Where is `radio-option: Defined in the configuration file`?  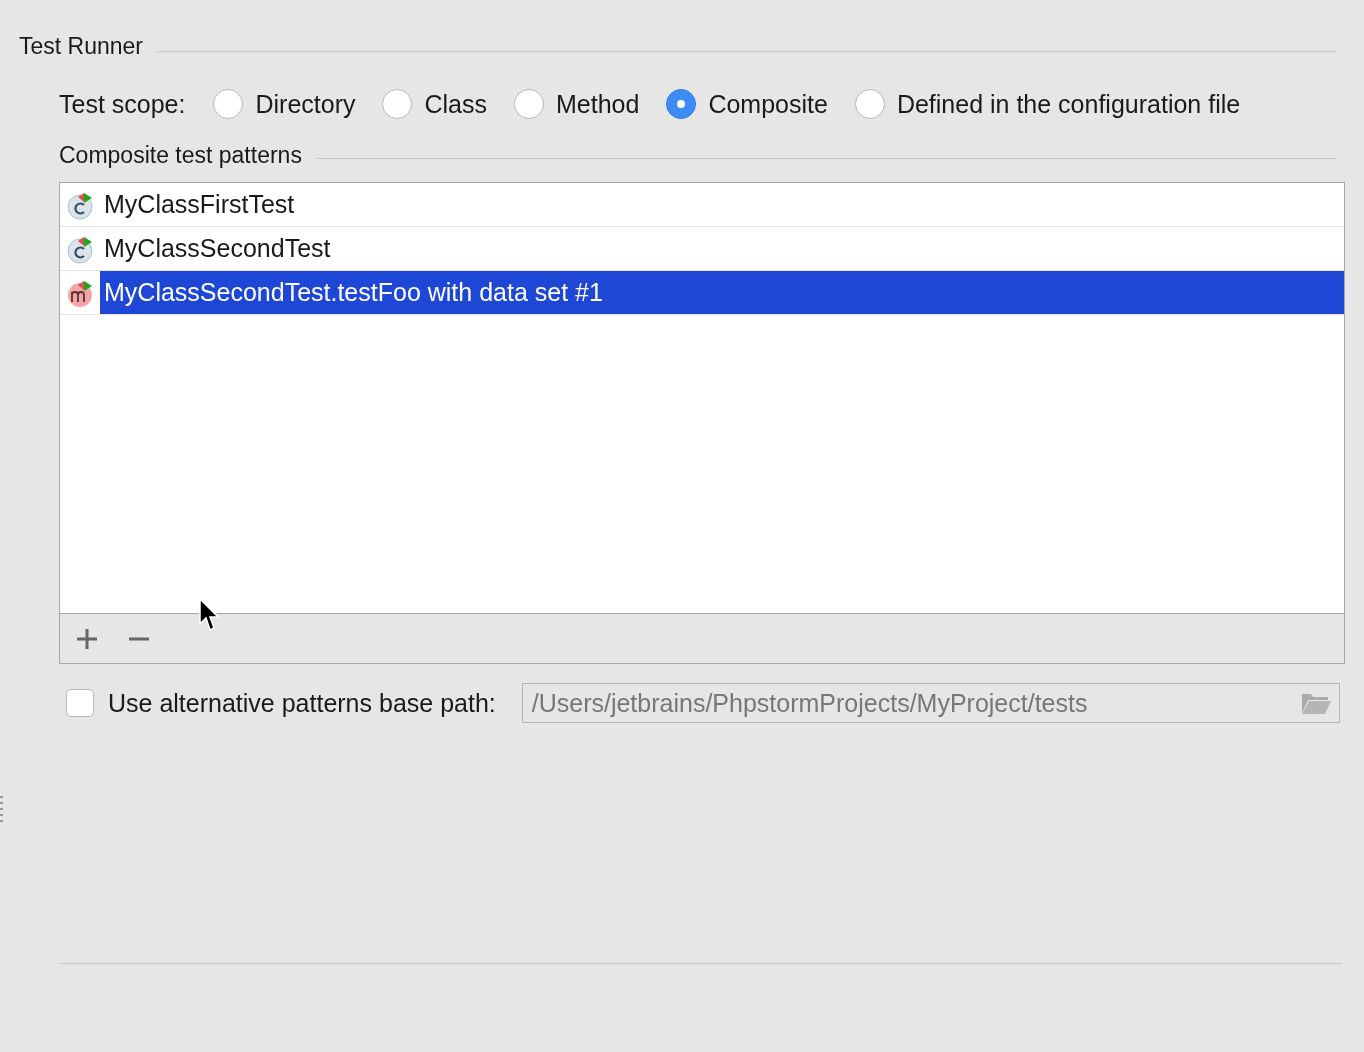 radio-option: Defined in the configuration file is located at coordinates (1047, 104).